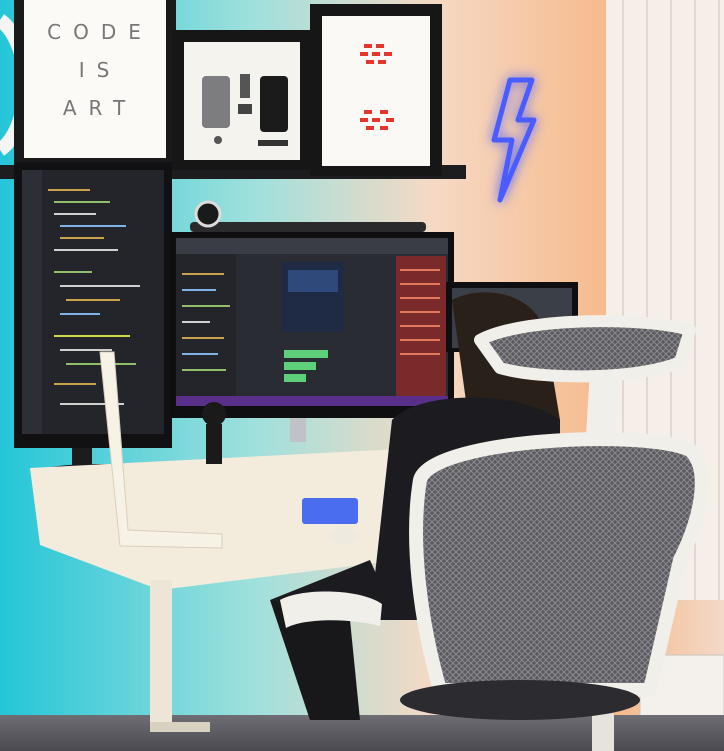 This screenshot has width=724, height=751. I want to click on monitor-light-bar, so click(308, 227).